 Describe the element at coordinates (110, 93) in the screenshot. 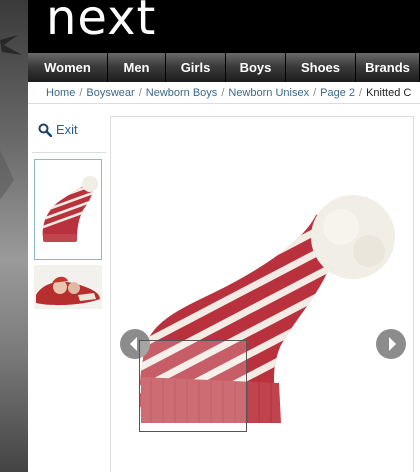

I see `breadcrumb-boyswear: Boyswear` at that location.